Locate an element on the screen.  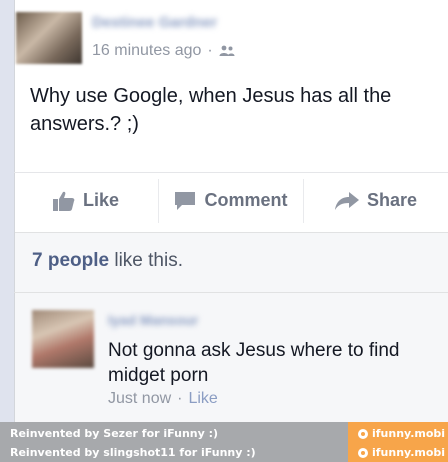
brand-line-1: ifunny.mobi is located at coordinates (401, 433).